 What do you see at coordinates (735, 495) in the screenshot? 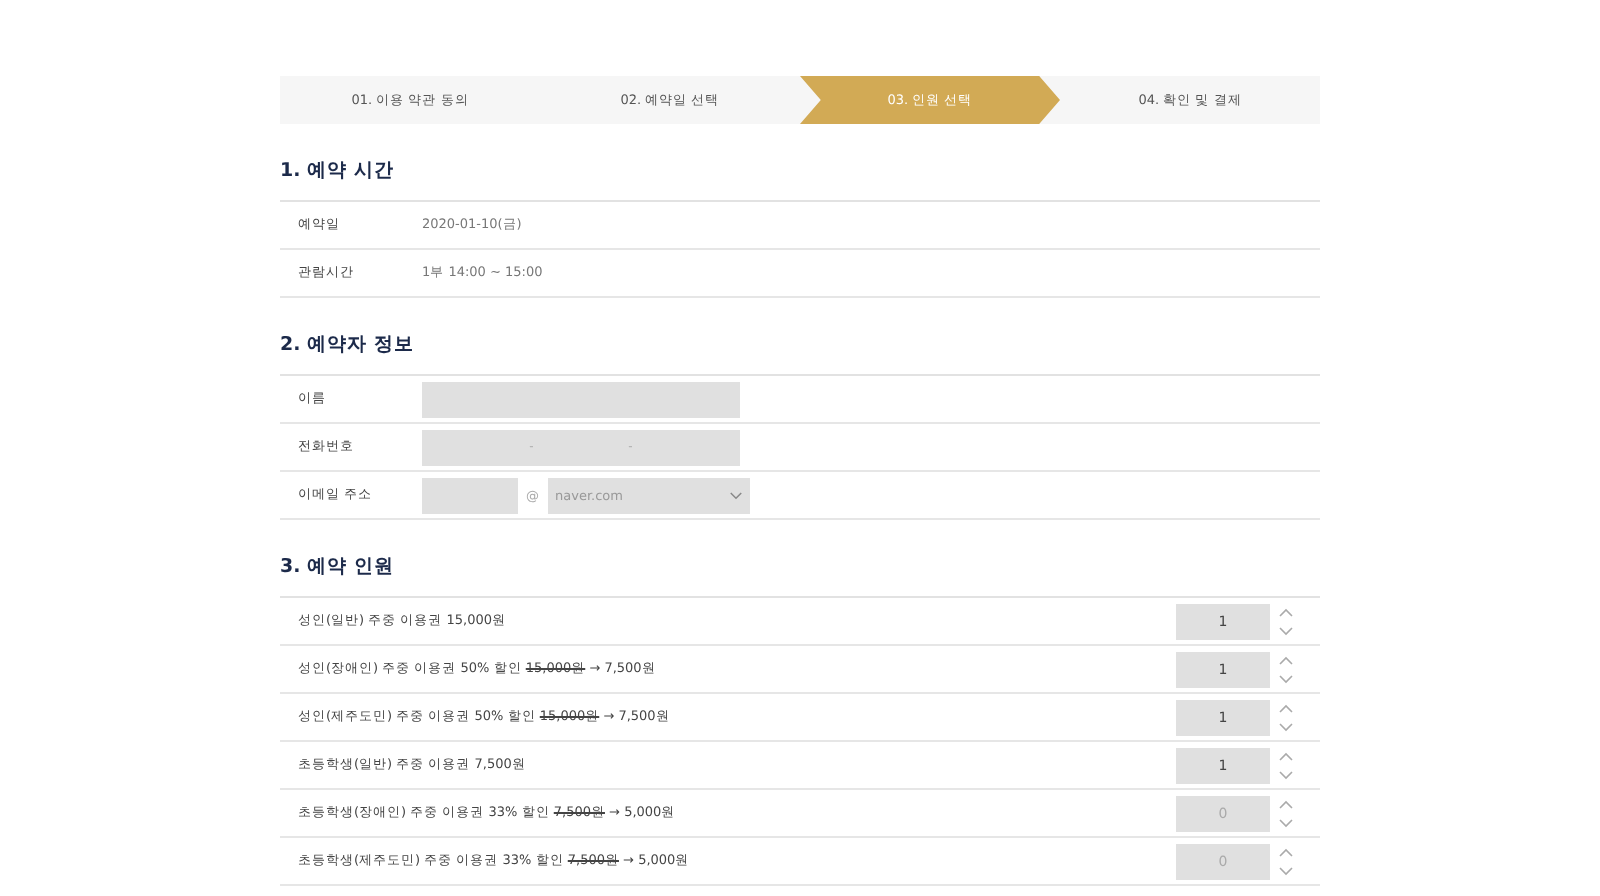
I see `chevron-down-icon` at bounding box center [735, 495].